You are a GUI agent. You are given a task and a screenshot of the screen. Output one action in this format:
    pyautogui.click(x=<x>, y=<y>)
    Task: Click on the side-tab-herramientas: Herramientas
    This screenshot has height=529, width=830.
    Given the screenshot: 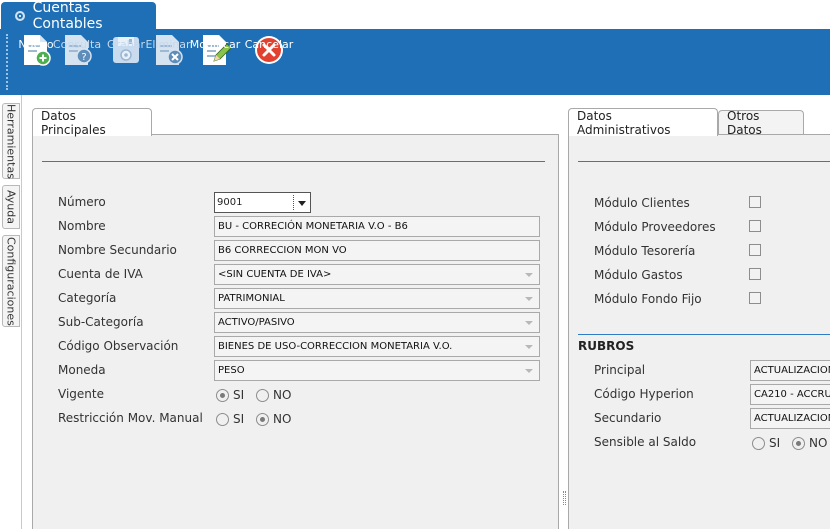 What is the action you would take?
    pyautogui.click(x=11, y=141)
    